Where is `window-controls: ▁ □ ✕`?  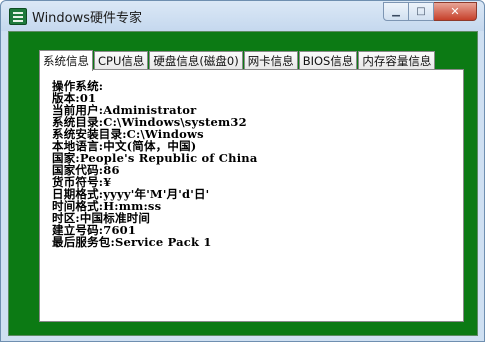 window-controls: ▁ □ ✕ is located at coordinates (430, 11).